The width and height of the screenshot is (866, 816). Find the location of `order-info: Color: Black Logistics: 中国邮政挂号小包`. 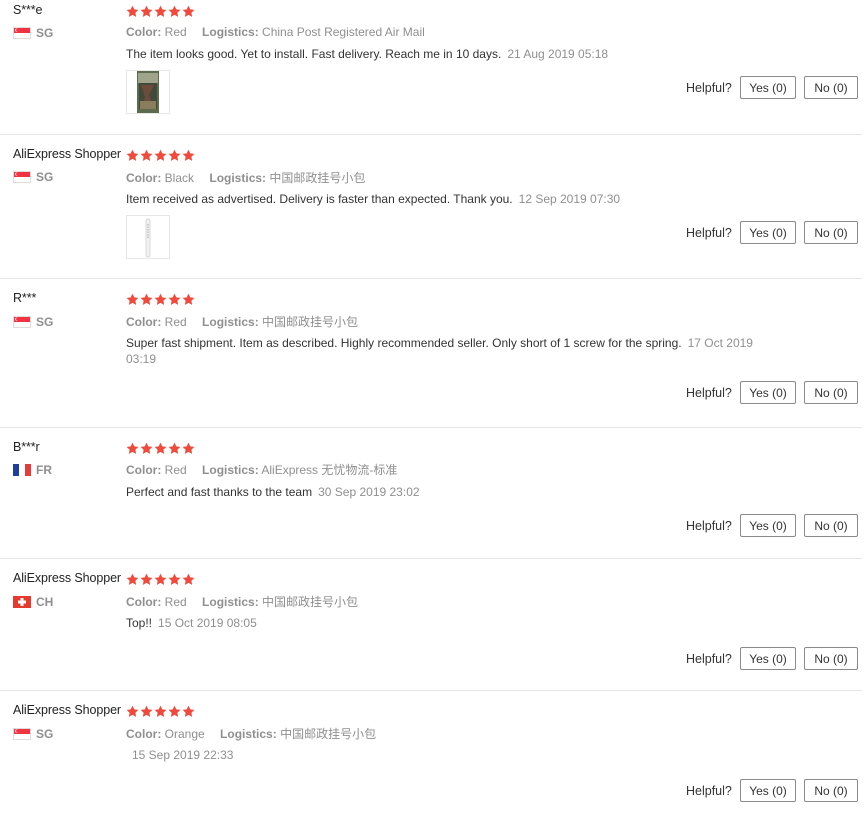

order-info: Color: Black Logistics: 中国邮政挂号小包 is located at coordinates (251, 177).